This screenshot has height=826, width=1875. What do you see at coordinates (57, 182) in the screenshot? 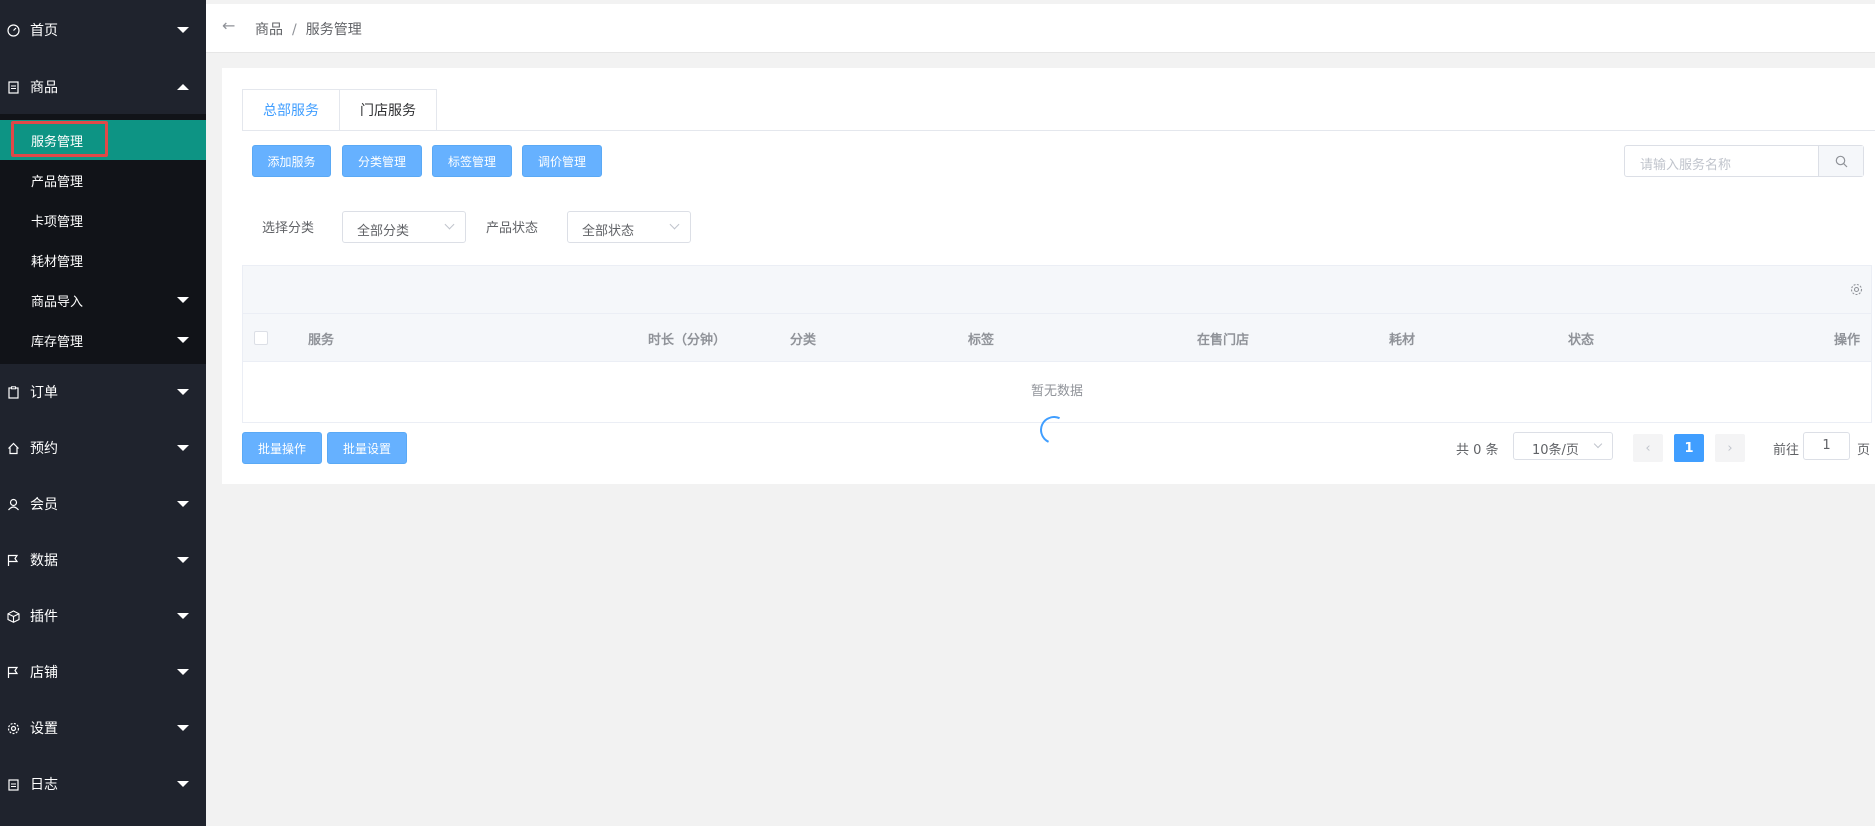
I see `sub-label: 产品管理` at bounding box center [57, 182].